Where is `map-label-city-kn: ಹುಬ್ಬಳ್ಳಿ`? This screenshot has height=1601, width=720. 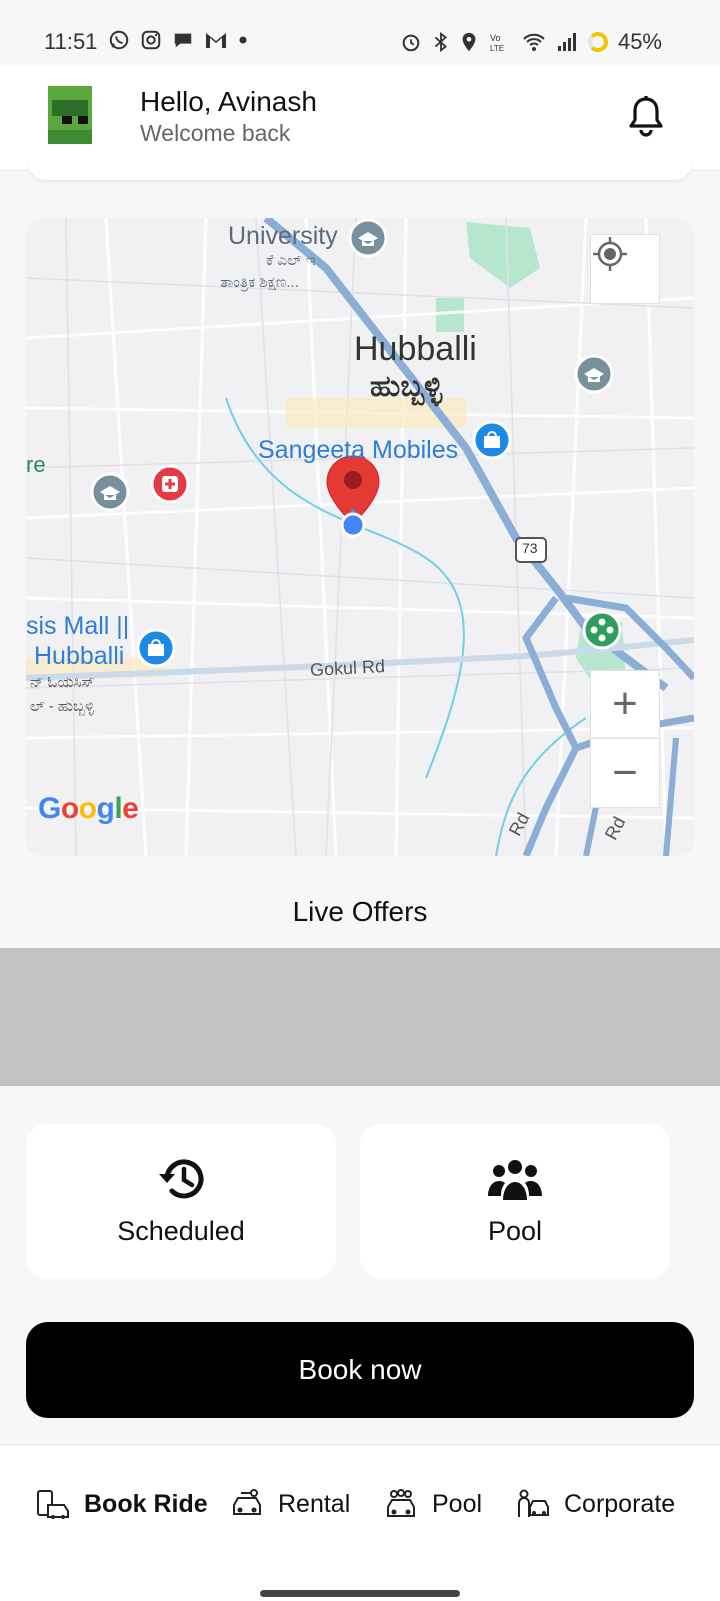
map-label-city-kn: ಹುಬ್ಬಳ್ಳಿ is located at coordinates (406, 386).